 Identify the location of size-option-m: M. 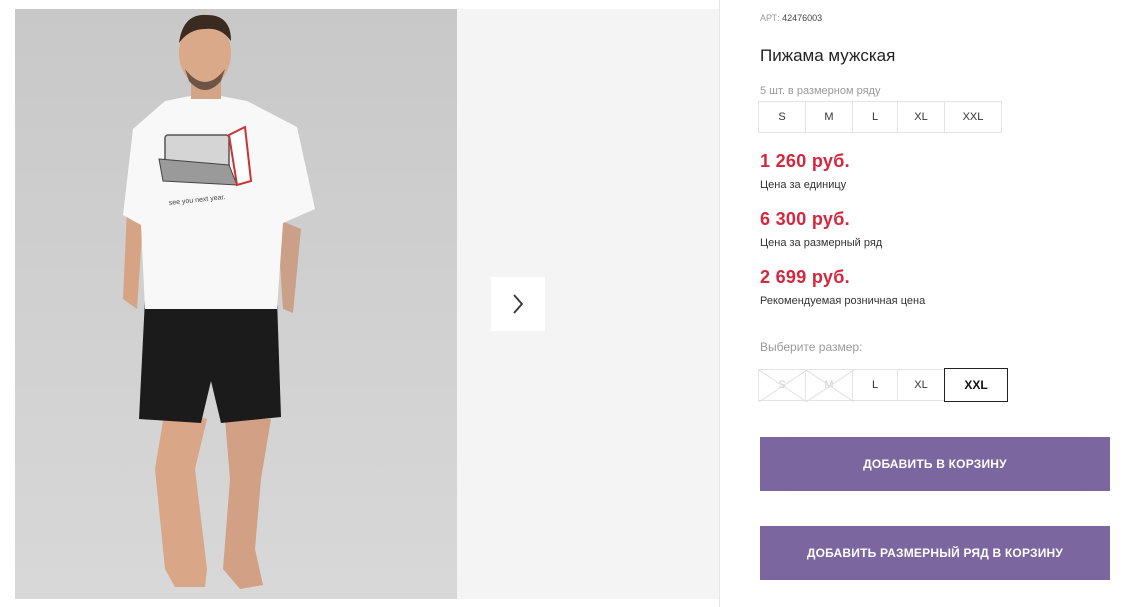
(829, 385).